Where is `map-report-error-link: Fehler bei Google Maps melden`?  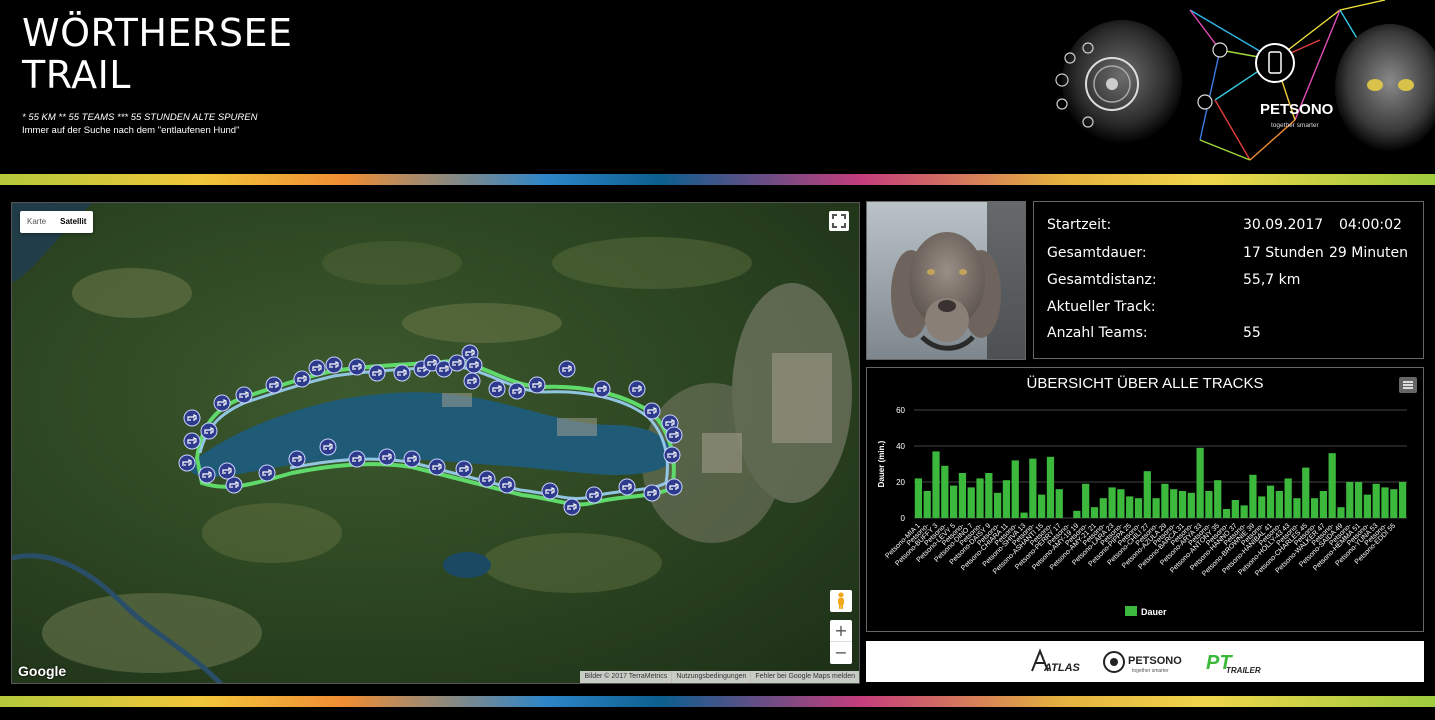 map-report-error-link: Fehler bei Google Maps melden is located at coordinates (804, 677).